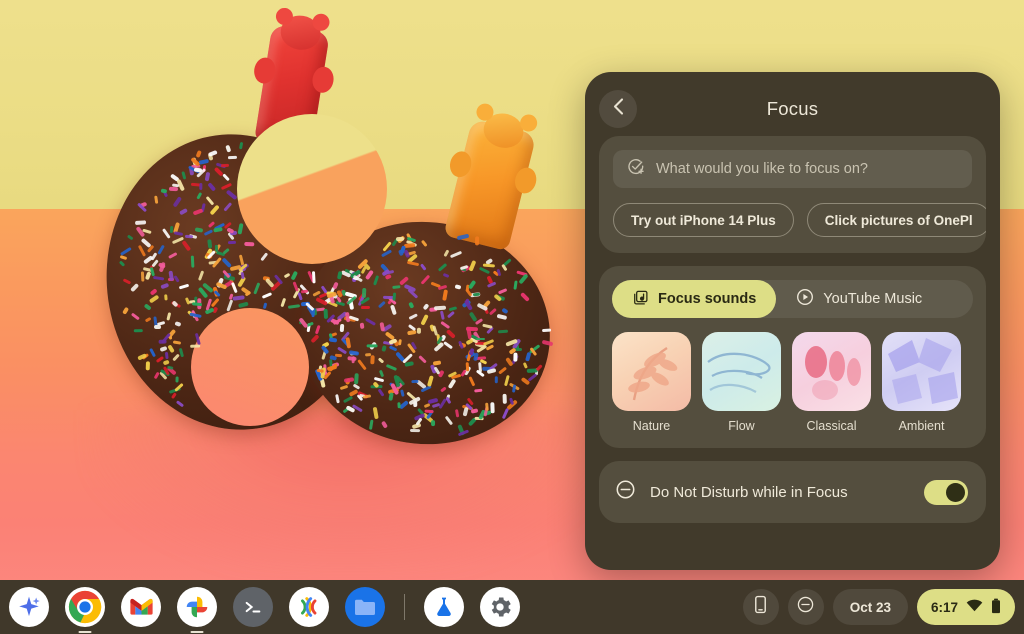 This screenshot has width=1024, height=634. I want to click on do-not-disturb-label: Do Not Disturb while in Focus, so click(749, 492).